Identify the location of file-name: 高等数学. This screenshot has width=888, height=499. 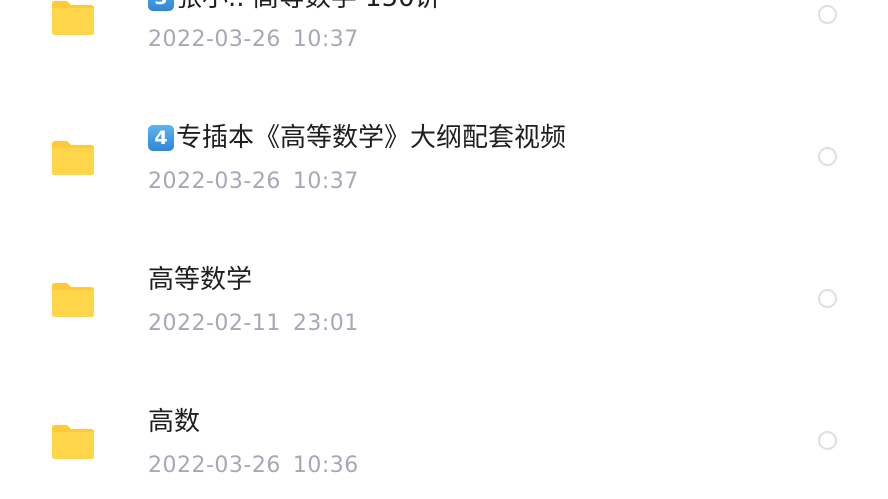
(200, 280).